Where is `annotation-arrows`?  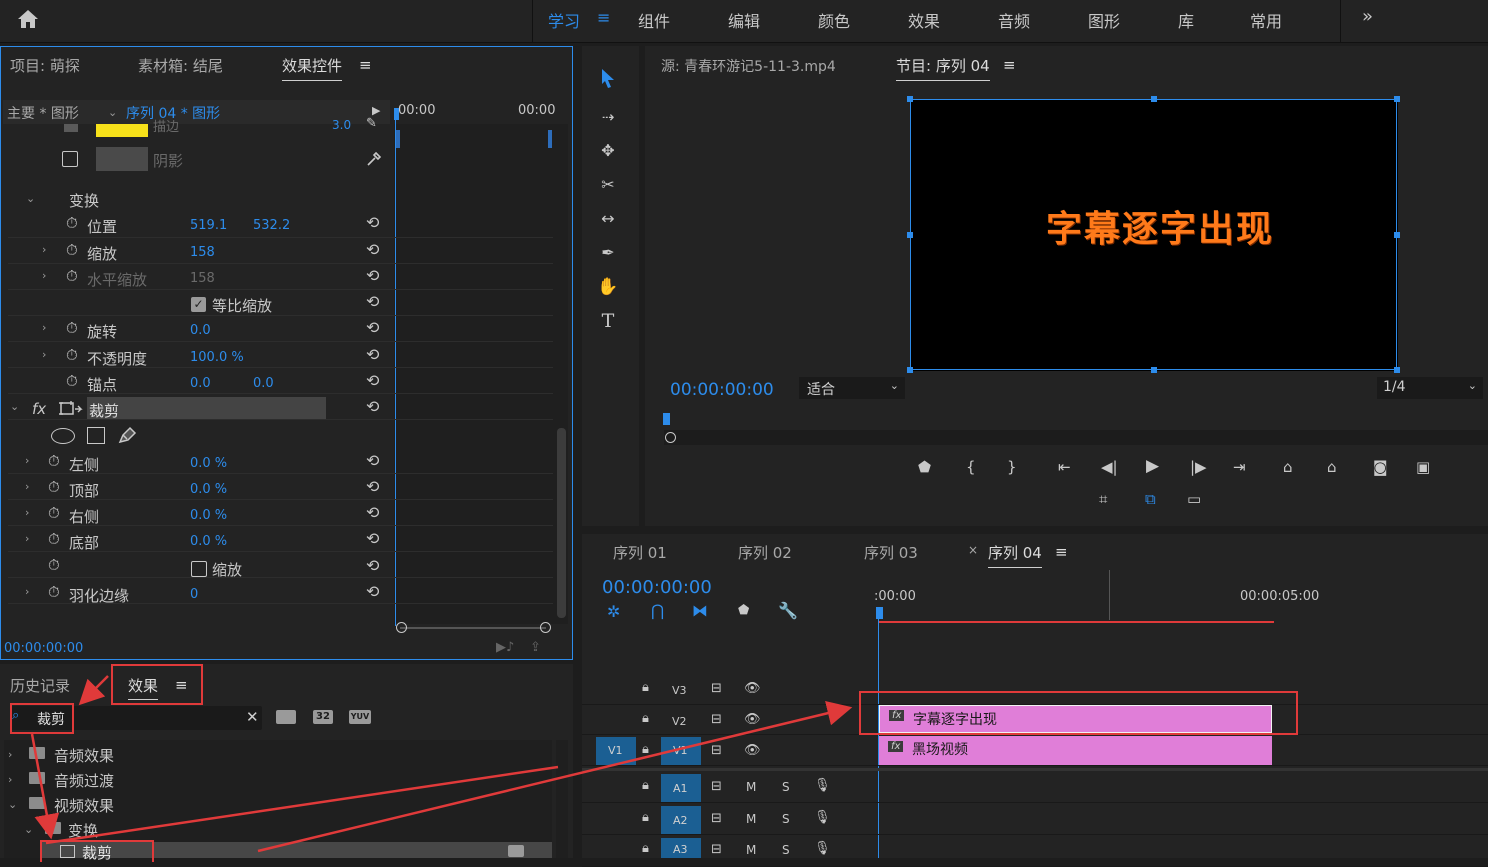
annotation-arrows is located at coordinates (441, 764).